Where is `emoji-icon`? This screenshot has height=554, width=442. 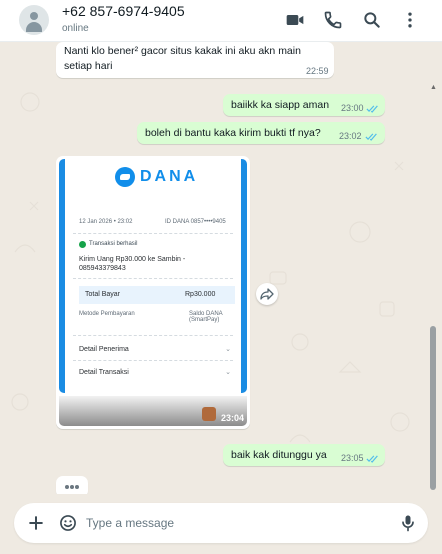 emoji-icon is located at coordinates (68, 523).